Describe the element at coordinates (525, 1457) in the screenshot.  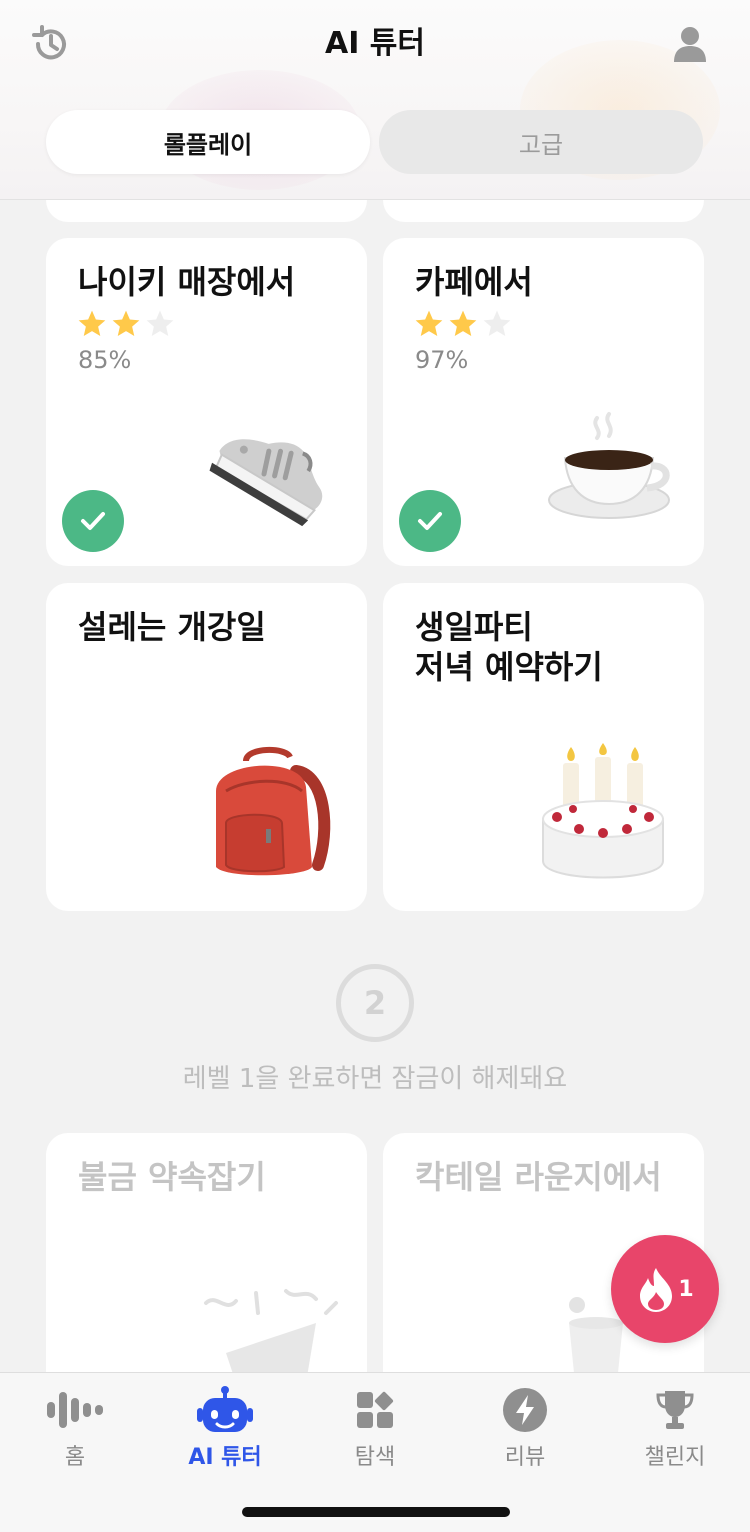
I see `nav-label: 리뷰` at that location.